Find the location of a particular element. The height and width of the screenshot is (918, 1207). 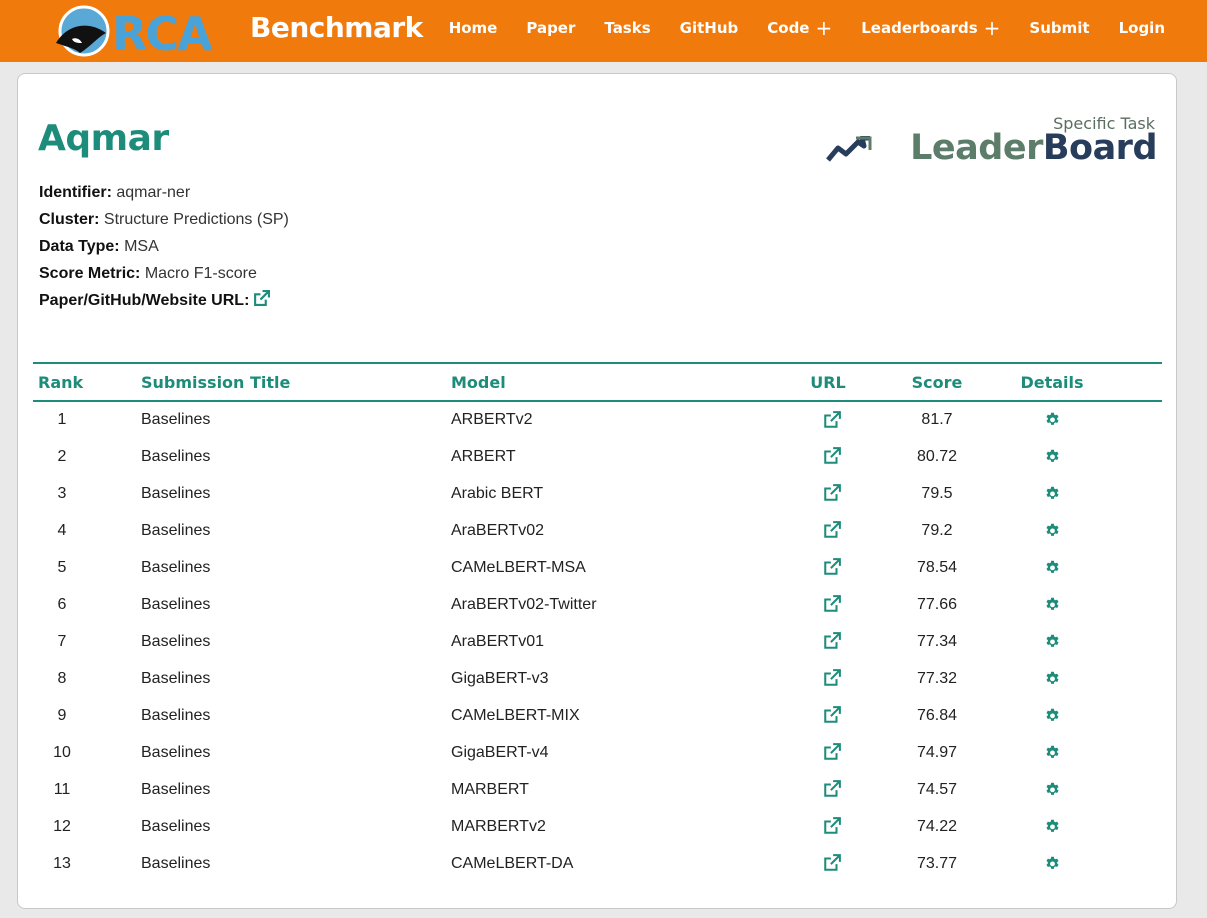

trend-chart-icon is located at coordinates (849, 149).